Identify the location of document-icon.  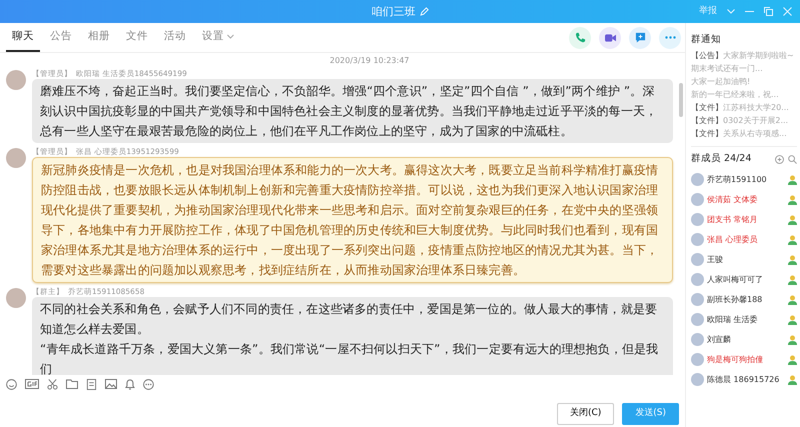
(91, 384).